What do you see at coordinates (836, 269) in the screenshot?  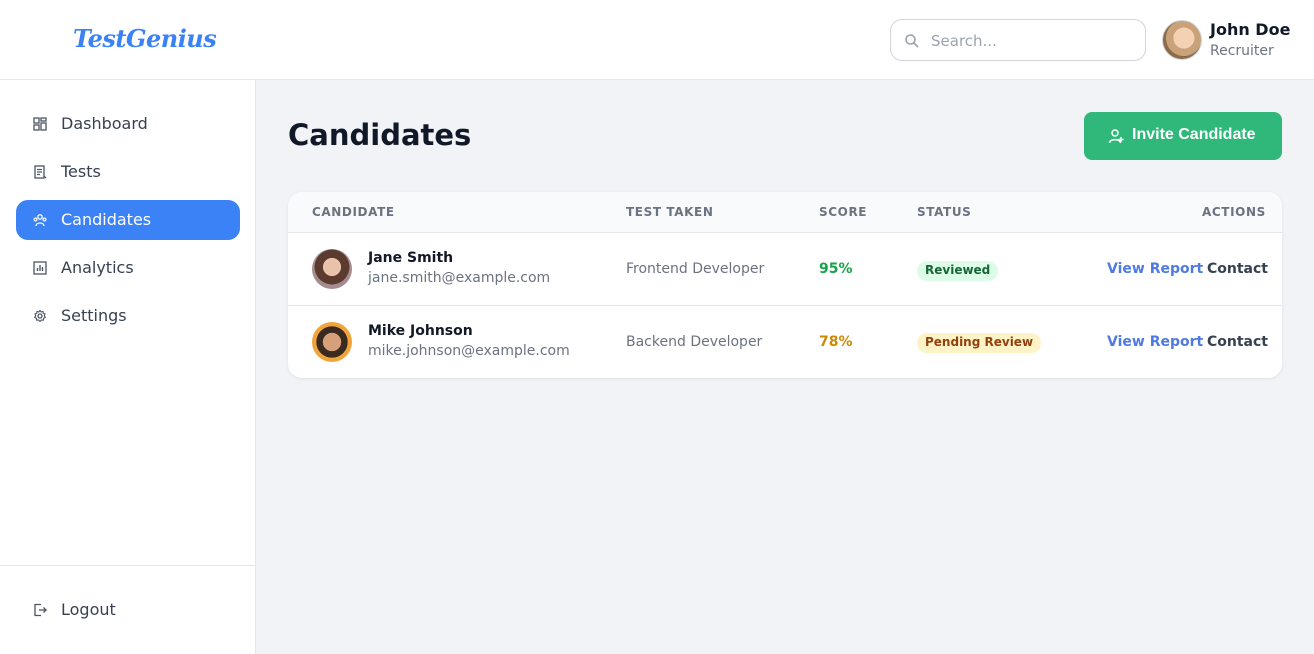 I see `score-value: 95%` at bounding box center [836, 269].